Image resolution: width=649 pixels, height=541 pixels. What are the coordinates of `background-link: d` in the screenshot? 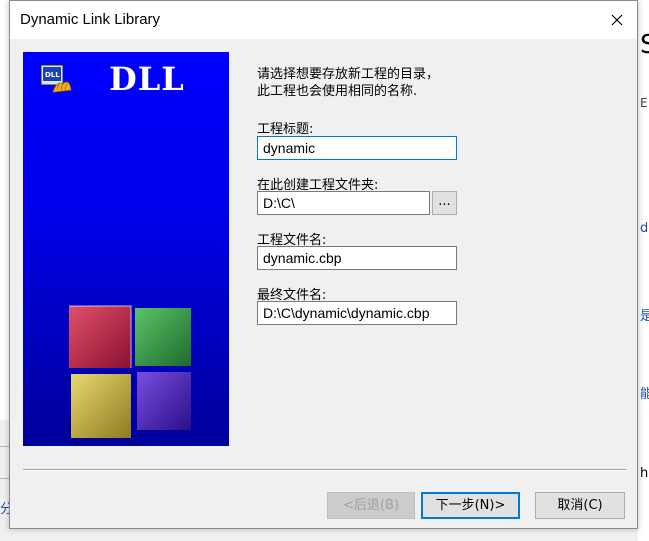 It's located at (644, 228).